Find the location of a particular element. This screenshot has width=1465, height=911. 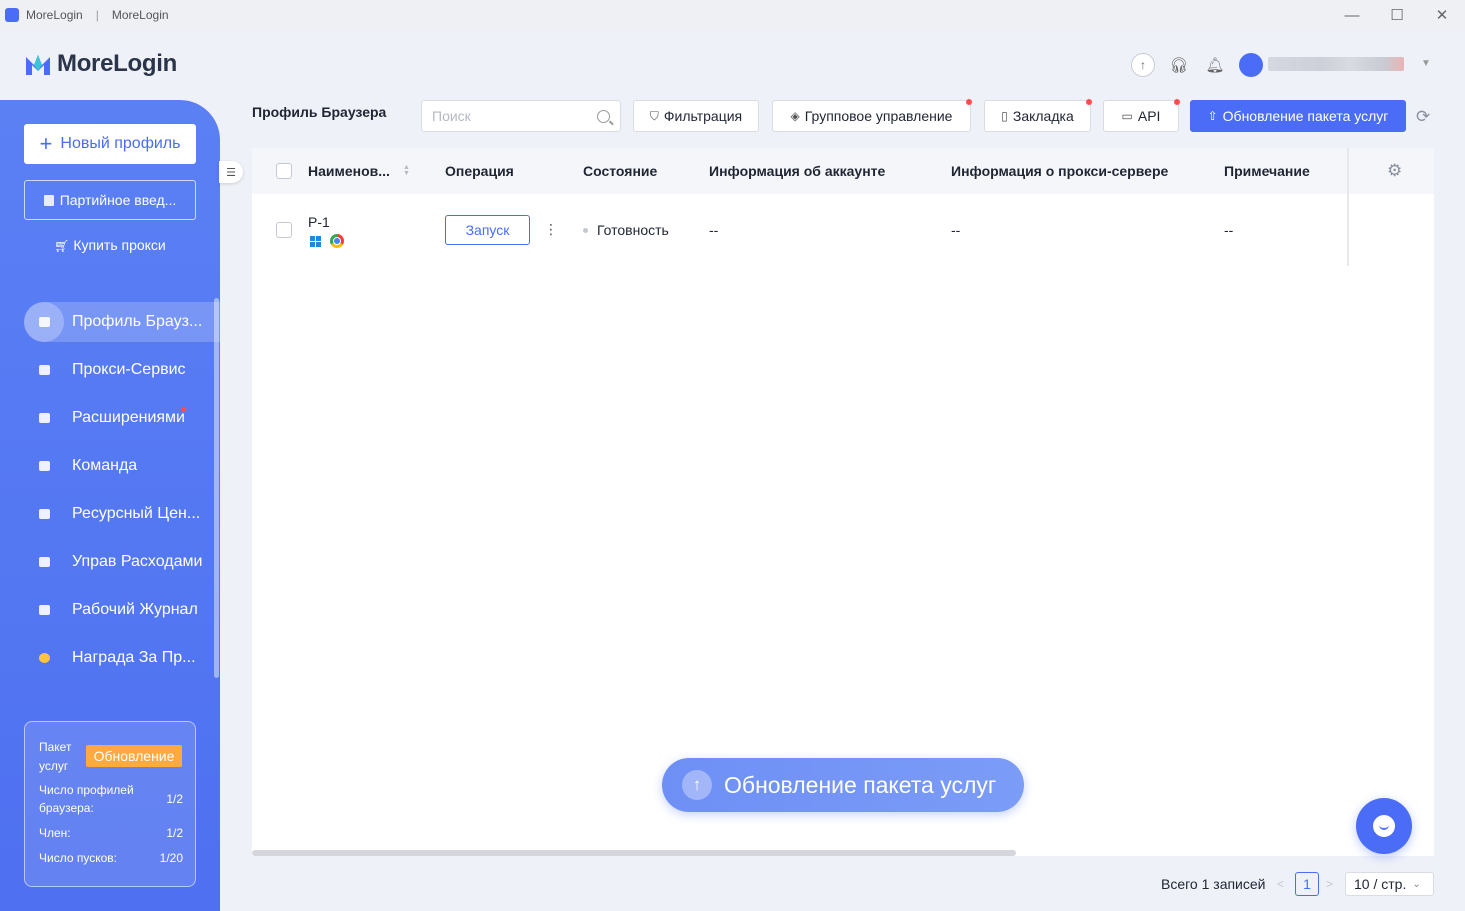

sidebar-item-label: Прокси-Сервис is located at coordinates (129, 369).